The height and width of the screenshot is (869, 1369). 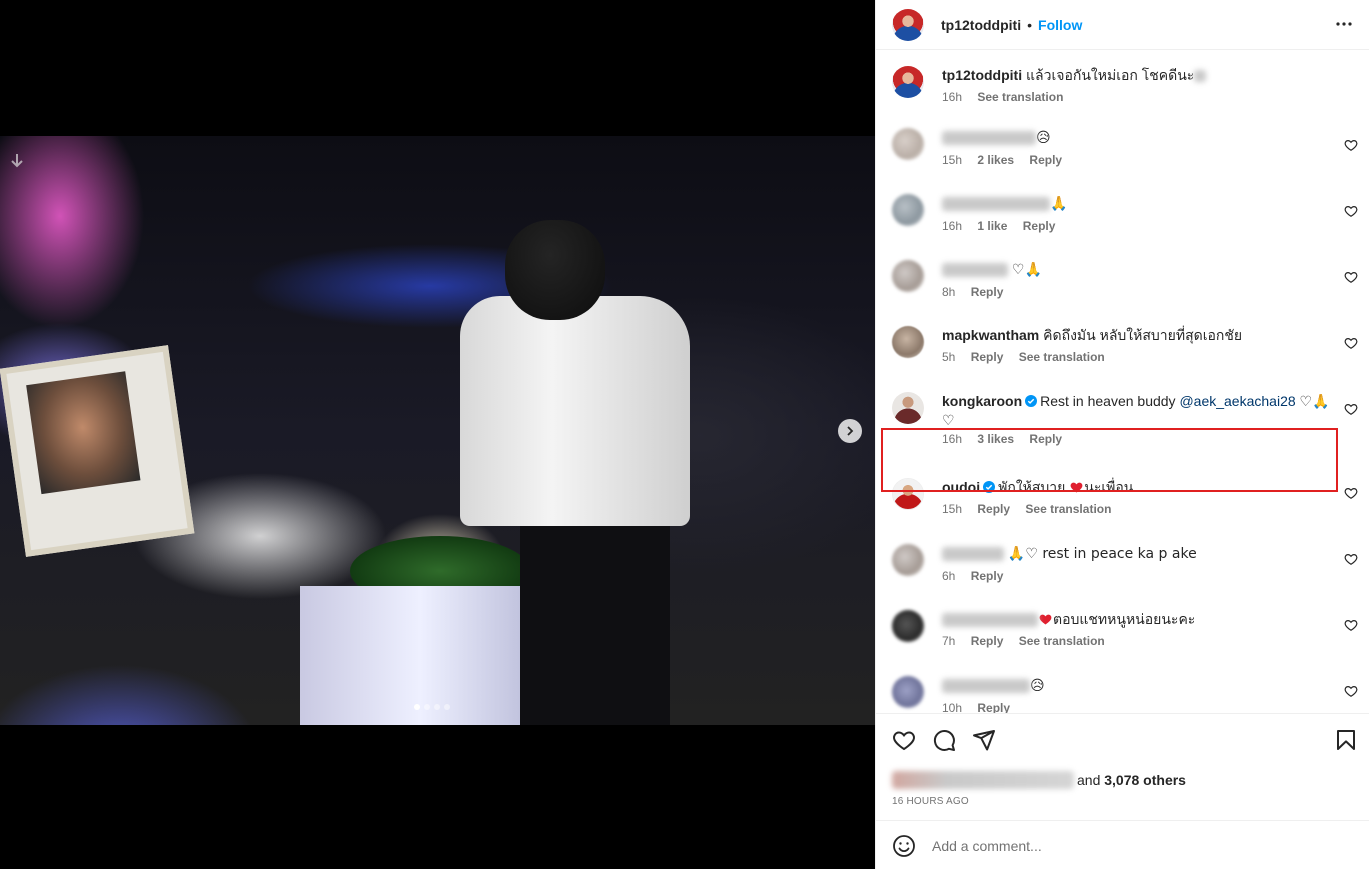 What do you see at coordinates (432, 707) in the screenshot?
I see `carousel-indicator` at bounding box center [432, 707].